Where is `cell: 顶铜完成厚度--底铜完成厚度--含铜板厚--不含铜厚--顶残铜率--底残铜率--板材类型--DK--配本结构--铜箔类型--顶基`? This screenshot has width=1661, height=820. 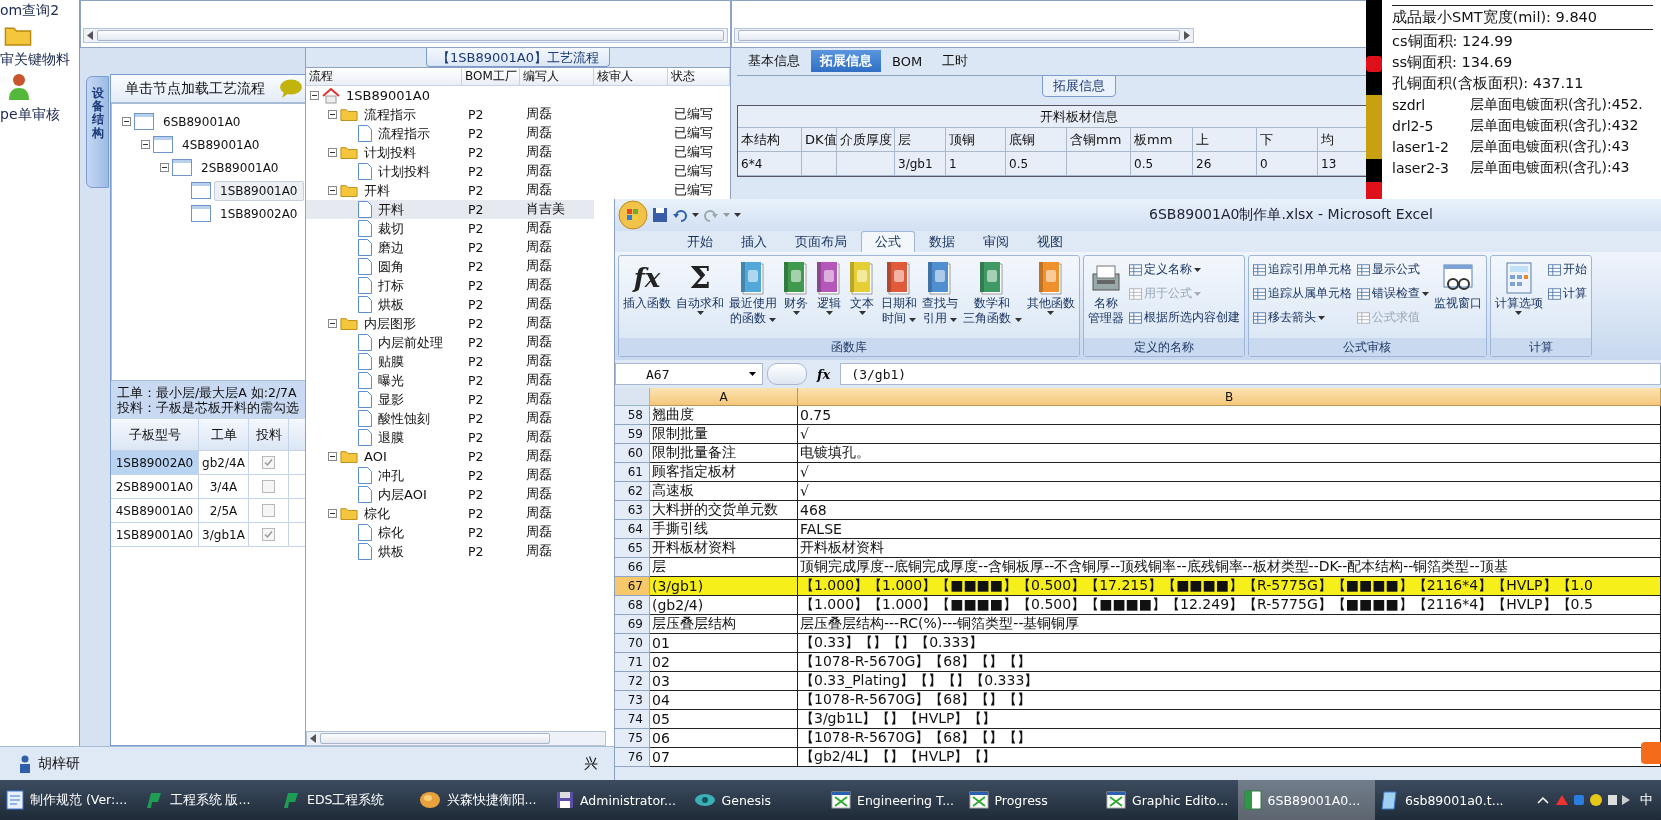 cell: 顶铜完成厚度--底铜完成厚度--含铜板厚--不含铜厚--顶残铜率--底残铜率--板材类型--DK--配本结构--铜箔类型--顶基 is located at coordinates (1229, 567).